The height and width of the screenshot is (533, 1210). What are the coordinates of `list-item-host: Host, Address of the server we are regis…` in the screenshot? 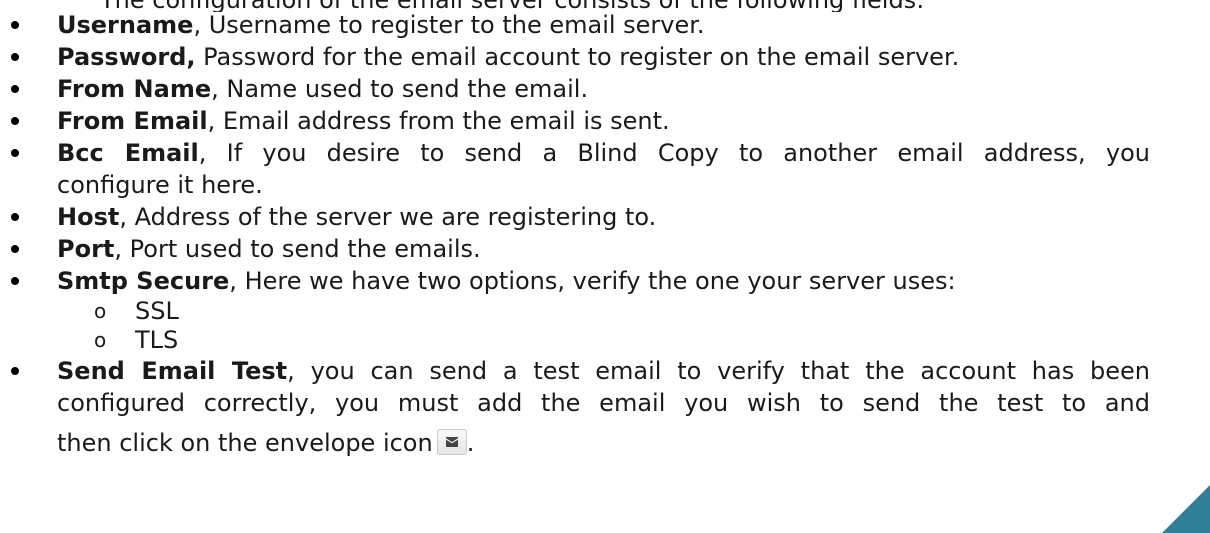 It's located at (575, 217).